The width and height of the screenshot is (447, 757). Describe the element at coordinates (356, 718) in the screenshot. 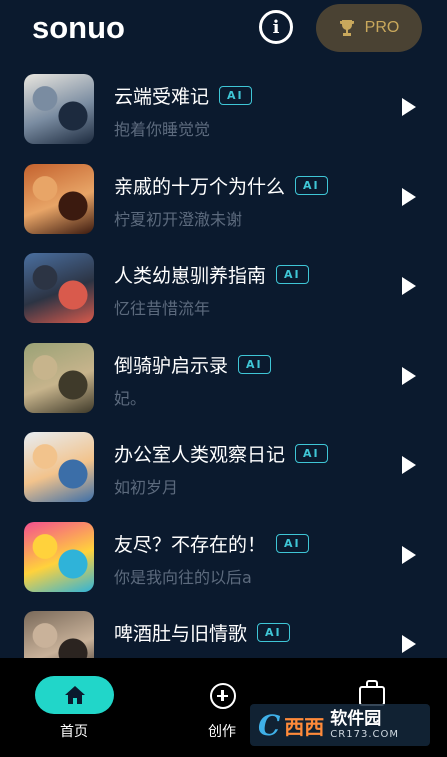

I see `watermark-brand: 软件园` at that location.